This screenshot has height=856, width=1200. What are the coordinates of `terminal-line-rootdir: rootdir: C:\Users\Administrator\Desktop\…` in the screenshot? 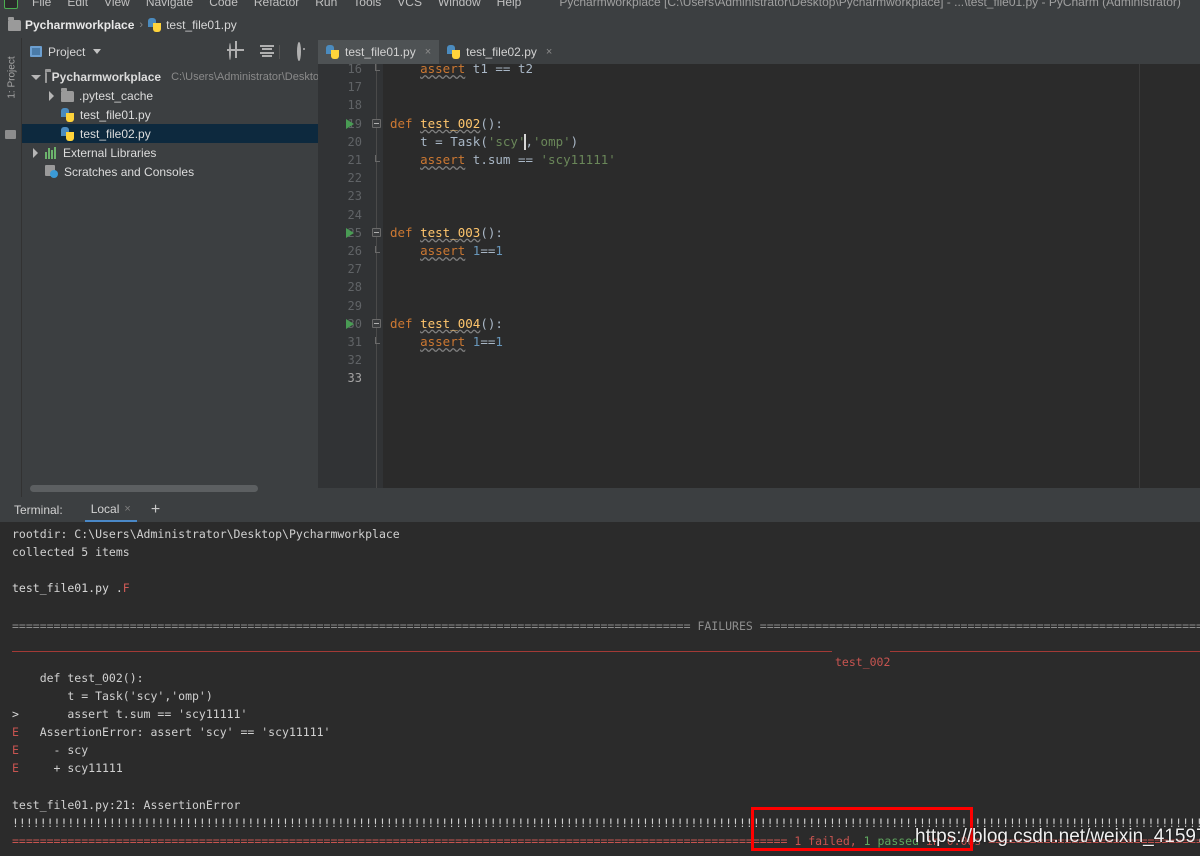 It's located at (206, 534).